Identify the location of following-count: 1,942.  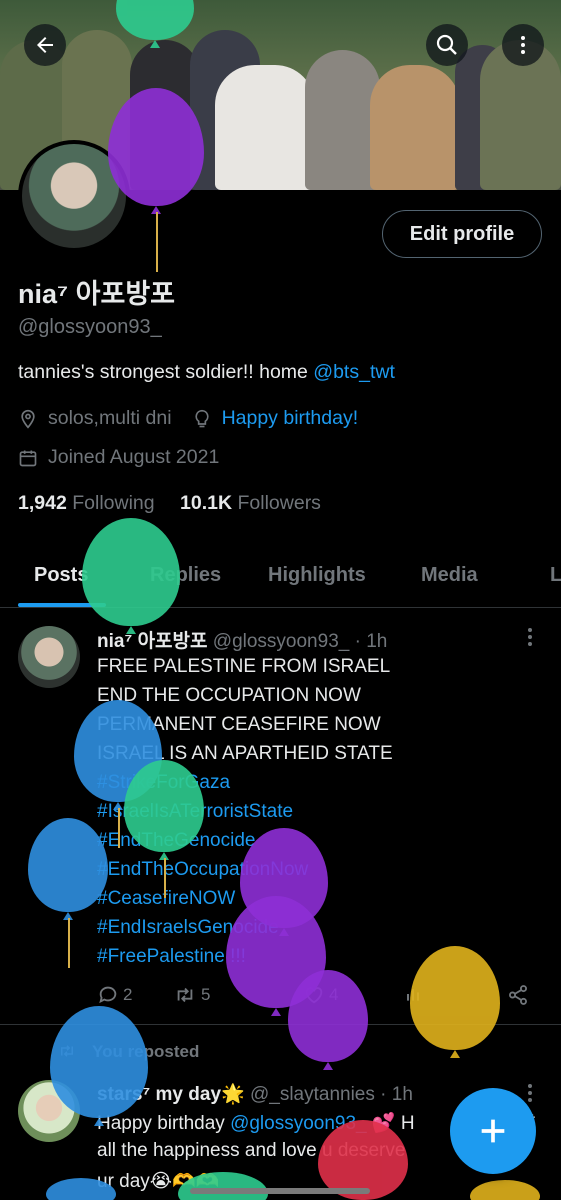
(42, 503).